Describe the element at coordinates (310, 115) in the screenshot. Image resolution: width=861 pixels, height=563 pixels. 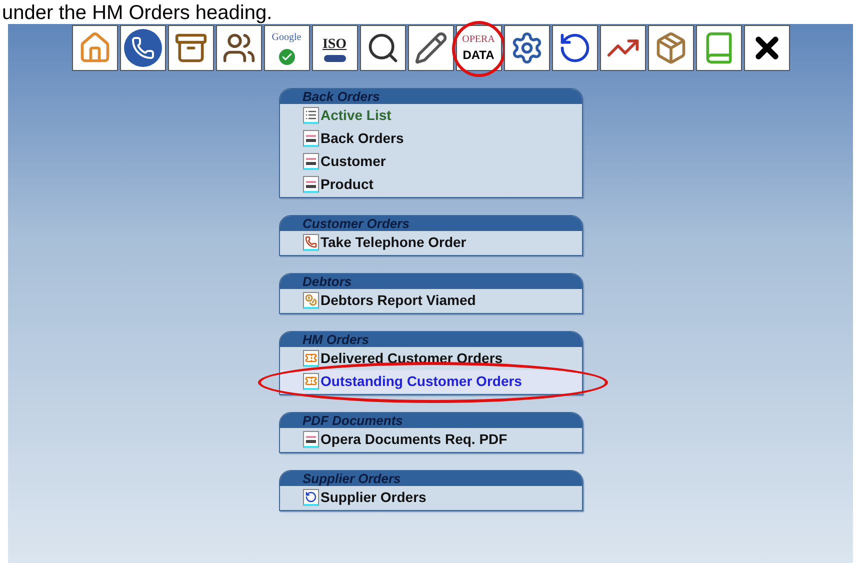
I see `list-icon` at that location.